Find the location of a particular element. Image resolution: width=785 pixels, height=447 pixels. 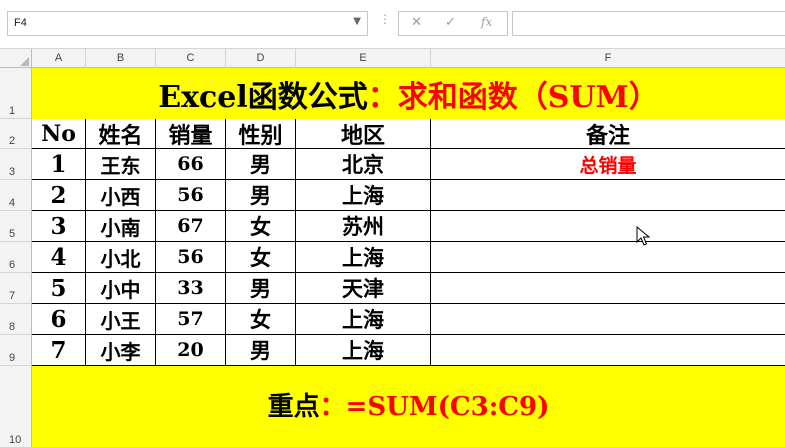

row-number: 9 is located at coordinates (12, 358).